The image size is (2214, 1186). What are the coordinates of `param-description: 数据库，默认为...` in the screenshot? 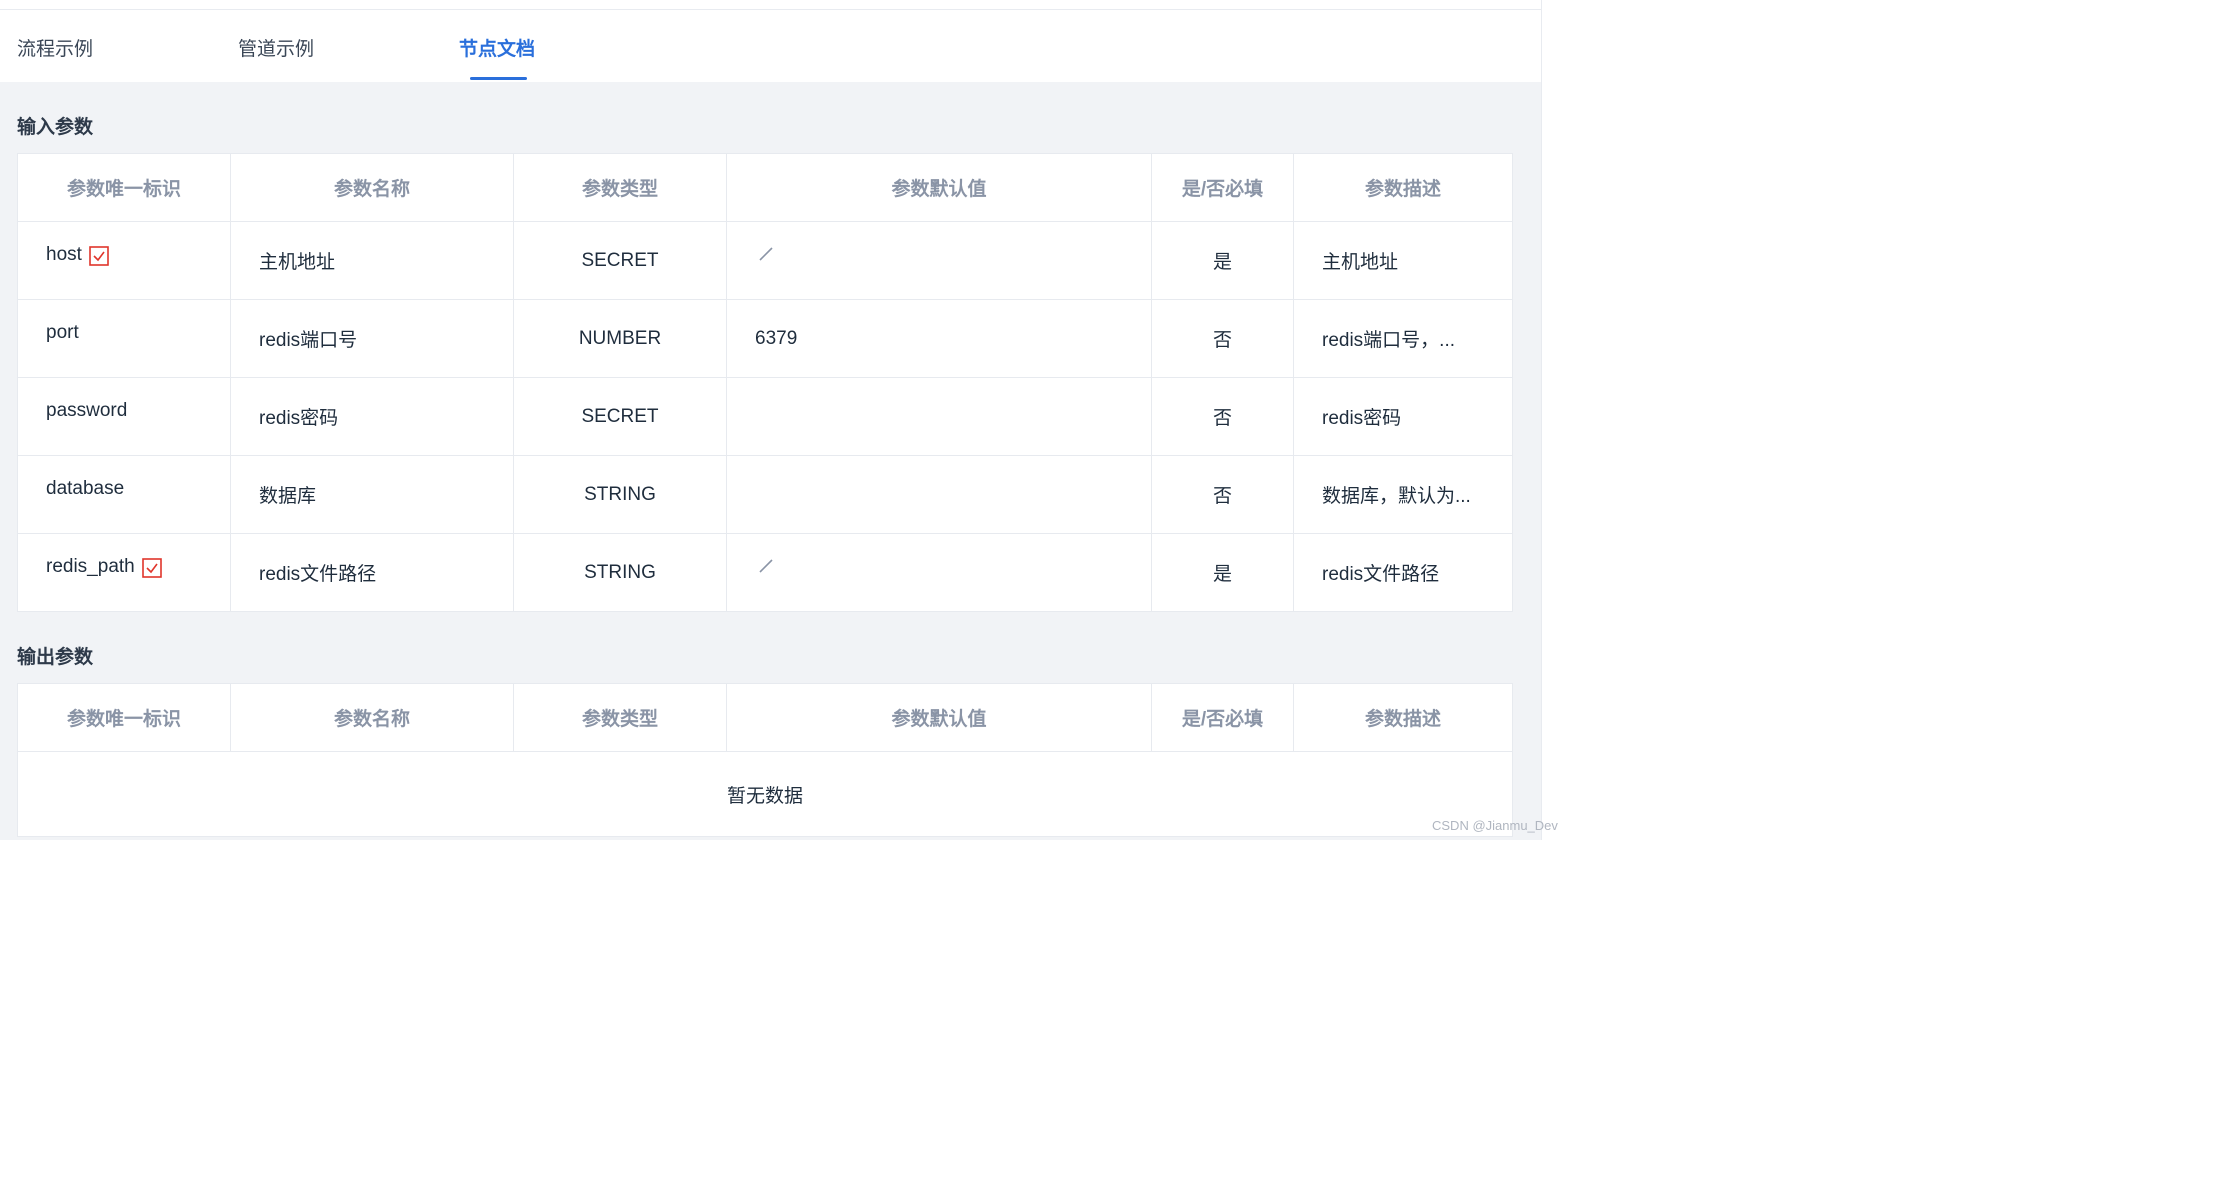 It's located at (1403, 494).